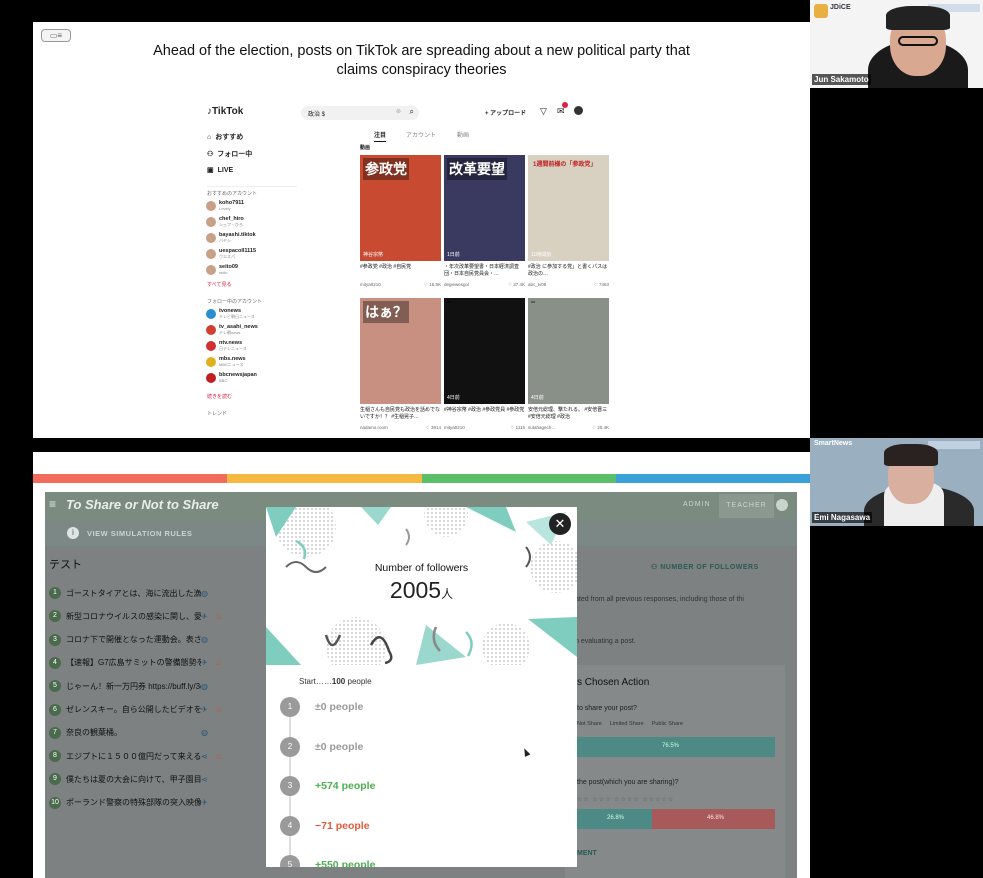  I want to click on video-meta: degiewesgol ♡ 37.4K, so click(484, 285).